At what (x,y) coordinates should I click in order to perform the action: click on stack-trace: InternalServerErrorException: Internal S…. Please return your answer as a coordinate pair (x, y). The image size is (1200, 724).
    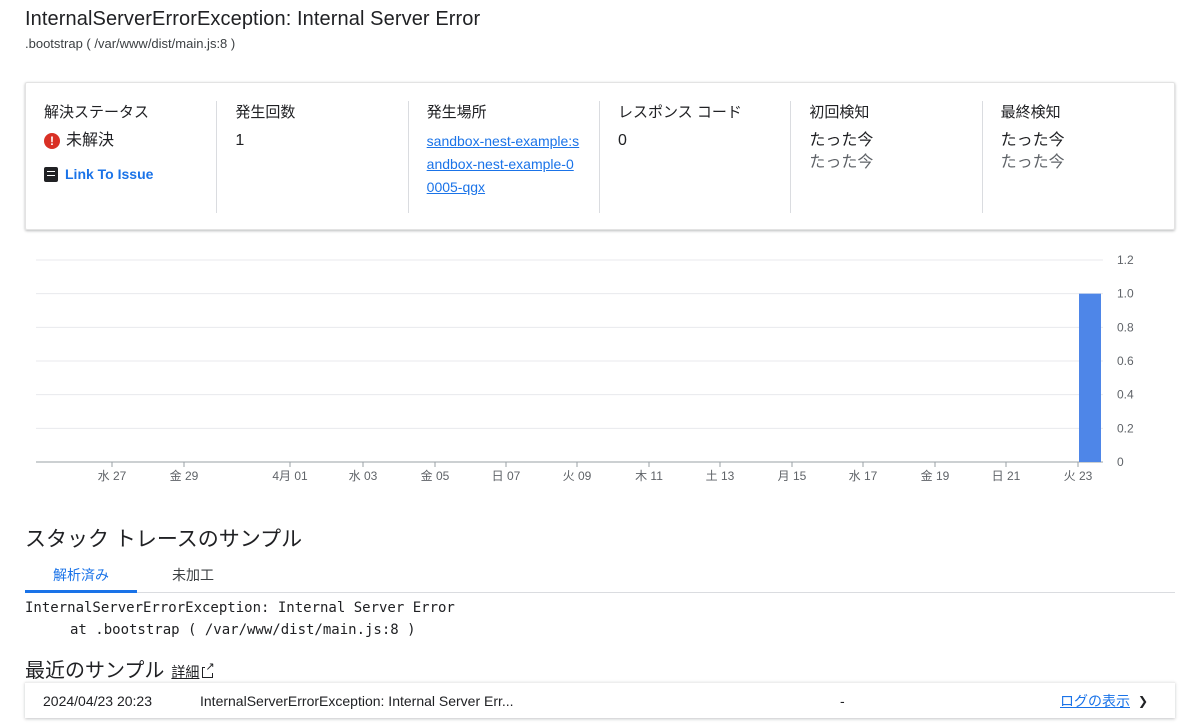
    Looking at the image, I should click on (240, 619).